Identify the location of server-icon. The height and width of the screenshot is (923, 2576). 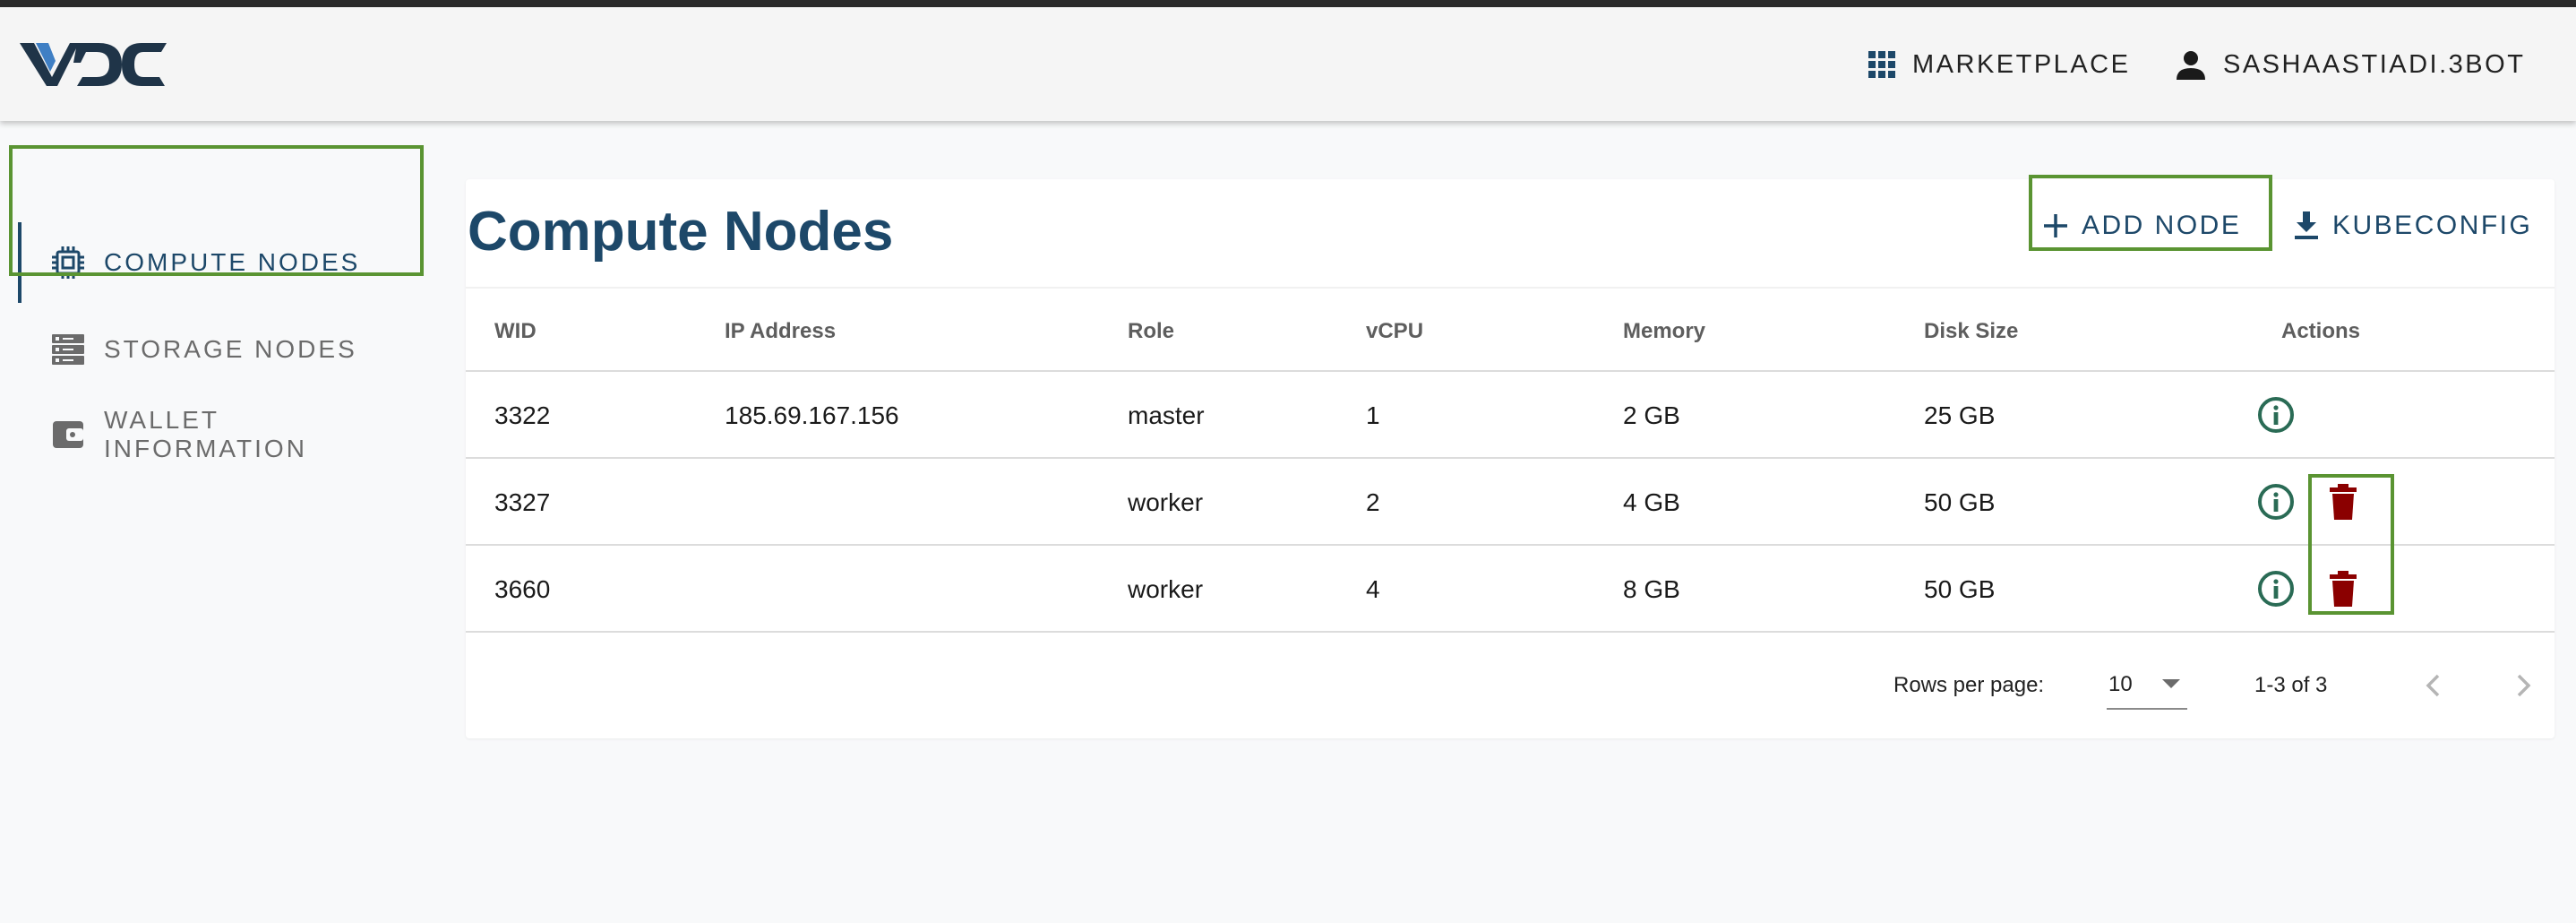
(68, 349).